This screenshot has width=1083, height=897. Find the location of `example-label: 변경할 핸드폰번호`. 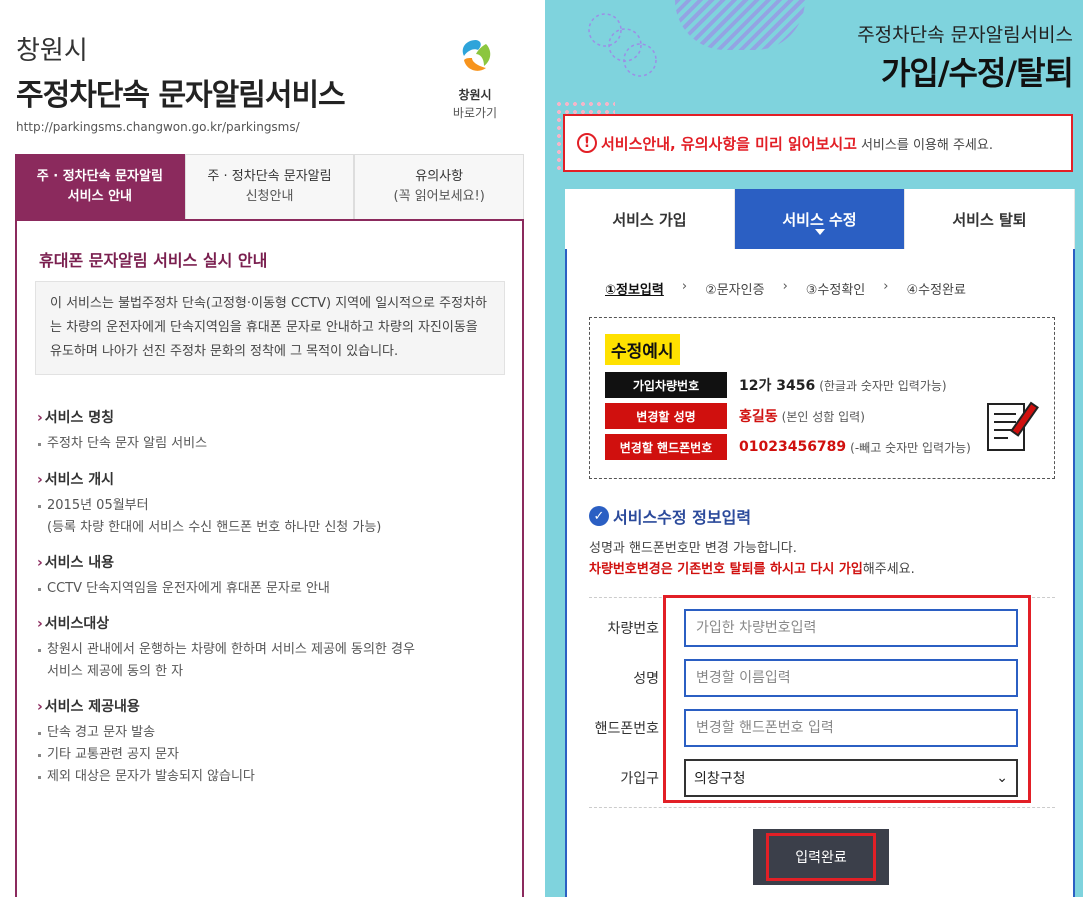

example-label: 변경할 핸드폰번호 is located at coordinates (666, 447).